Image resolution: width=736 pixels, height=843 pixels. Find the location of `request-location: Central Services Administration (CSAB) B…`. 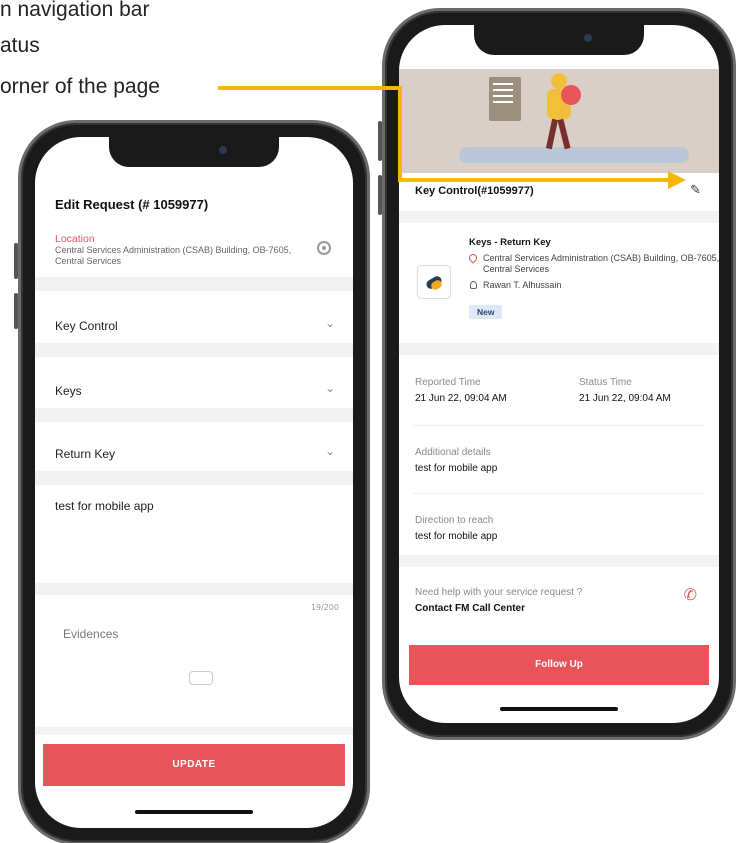

request-location: Central Services Administration (CSAB) B… is located at coordinates (593, 263).